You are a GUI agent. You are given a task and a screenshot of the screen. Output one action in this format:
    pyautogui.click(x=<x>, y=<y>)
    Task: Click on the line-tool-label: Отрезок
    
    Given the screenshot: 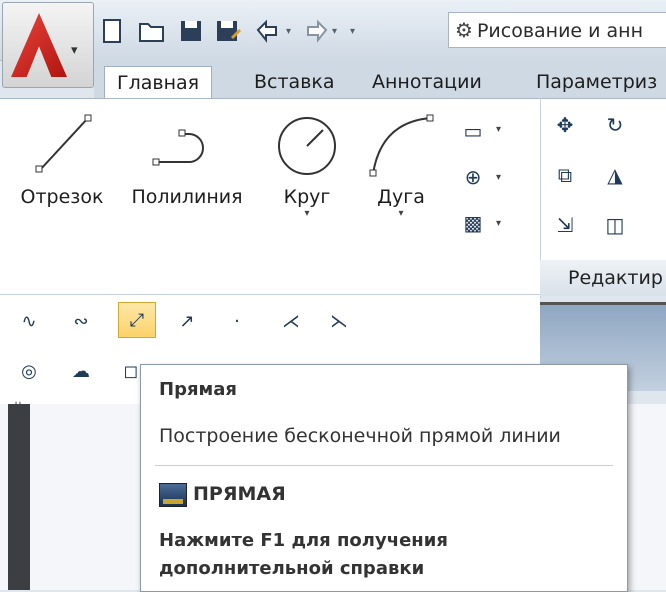 What is the action you would take?
    pyautogui.click(x=62, y=197)
    